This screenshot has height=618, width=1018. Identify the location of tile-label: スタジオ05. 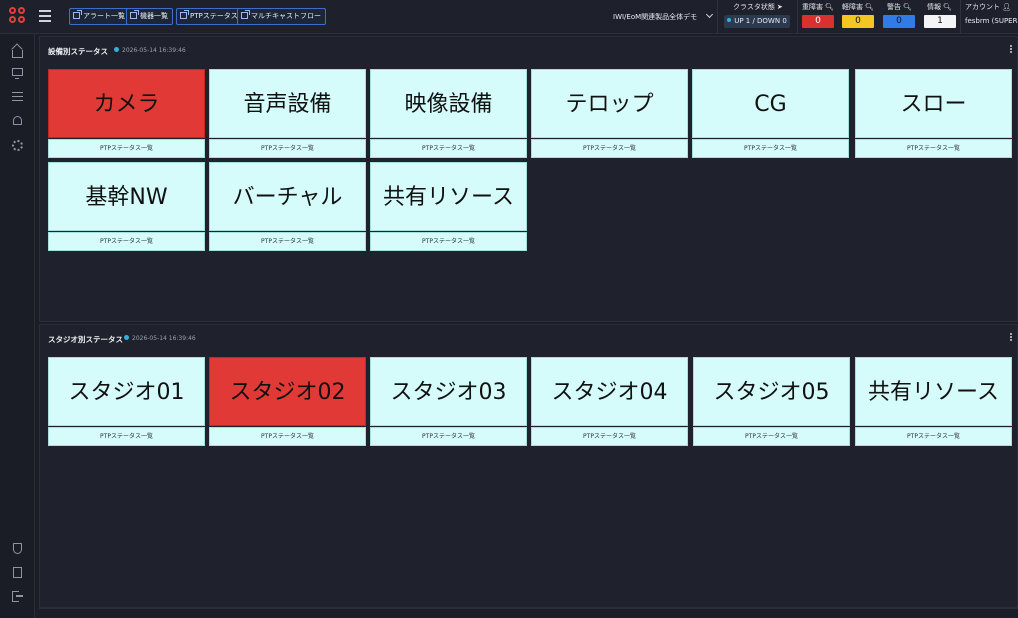
(771, 391).